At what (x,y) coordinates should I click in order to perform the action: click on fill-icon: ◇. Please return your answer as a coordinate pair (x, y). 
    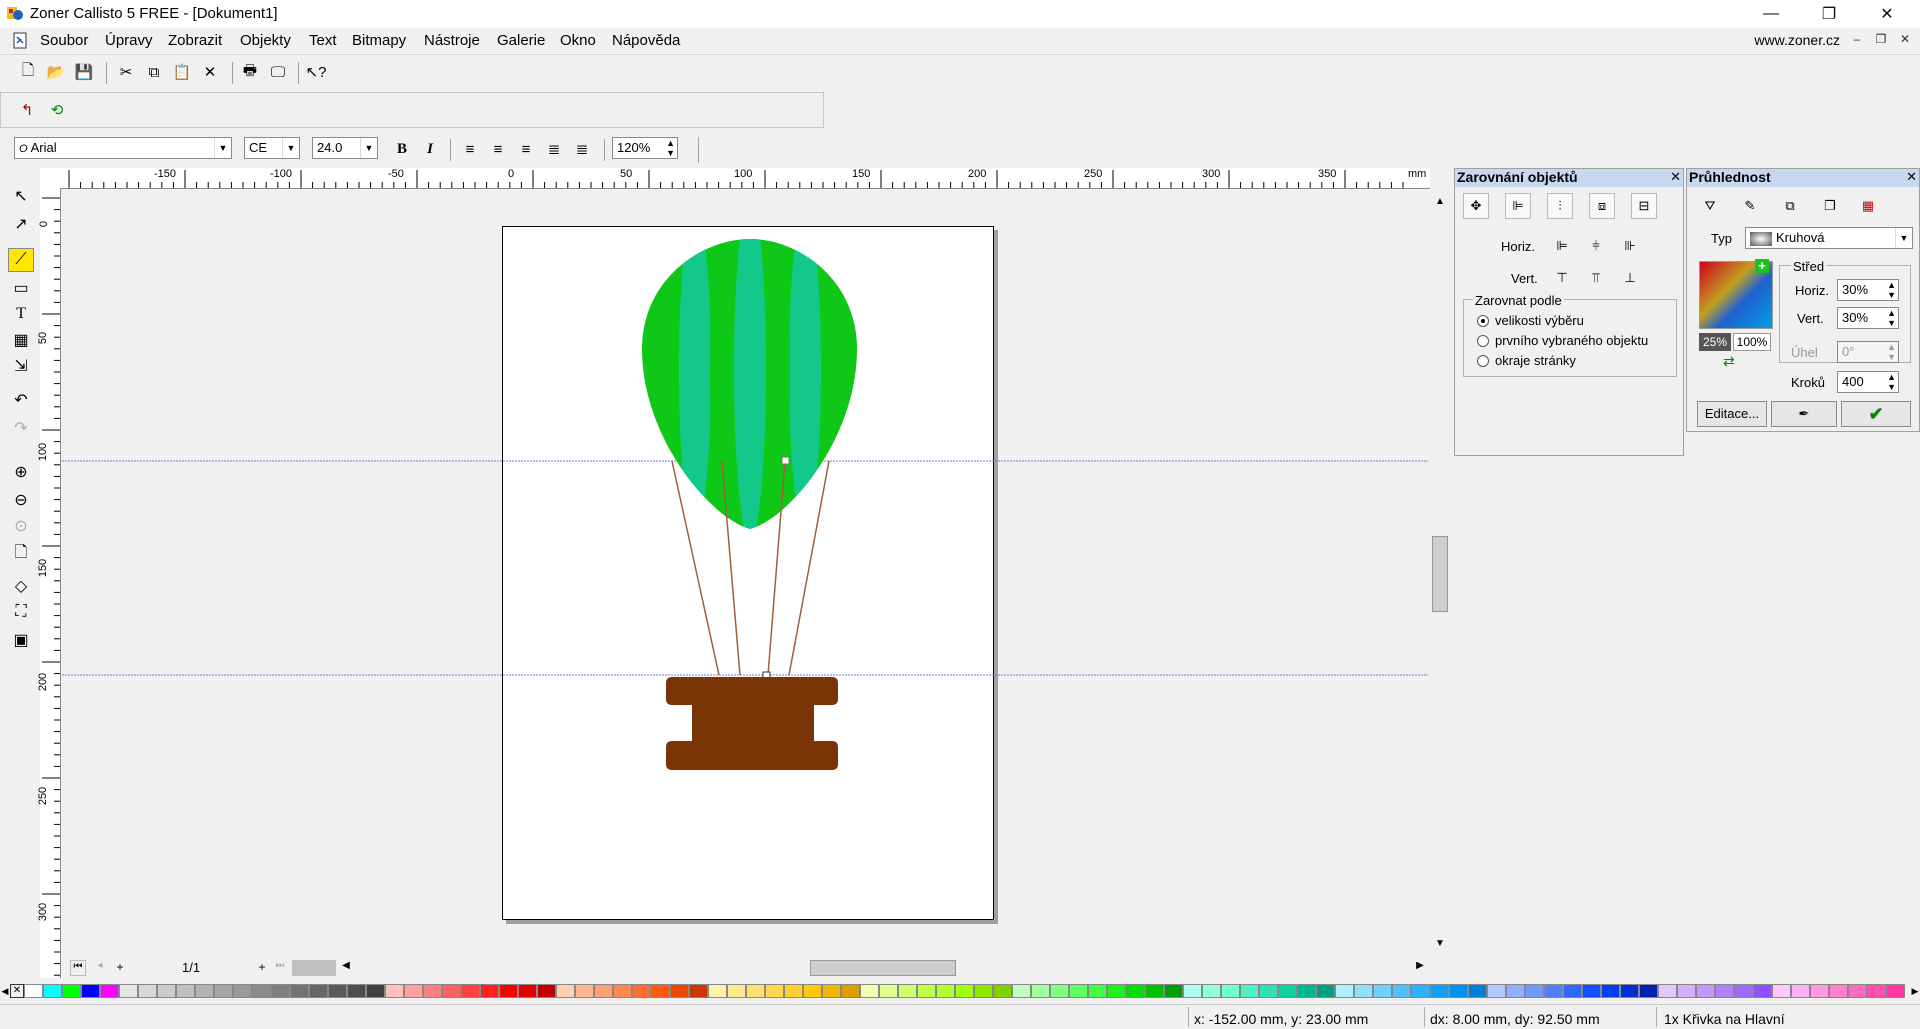
    Looking at the image, I should click on (21, 586).